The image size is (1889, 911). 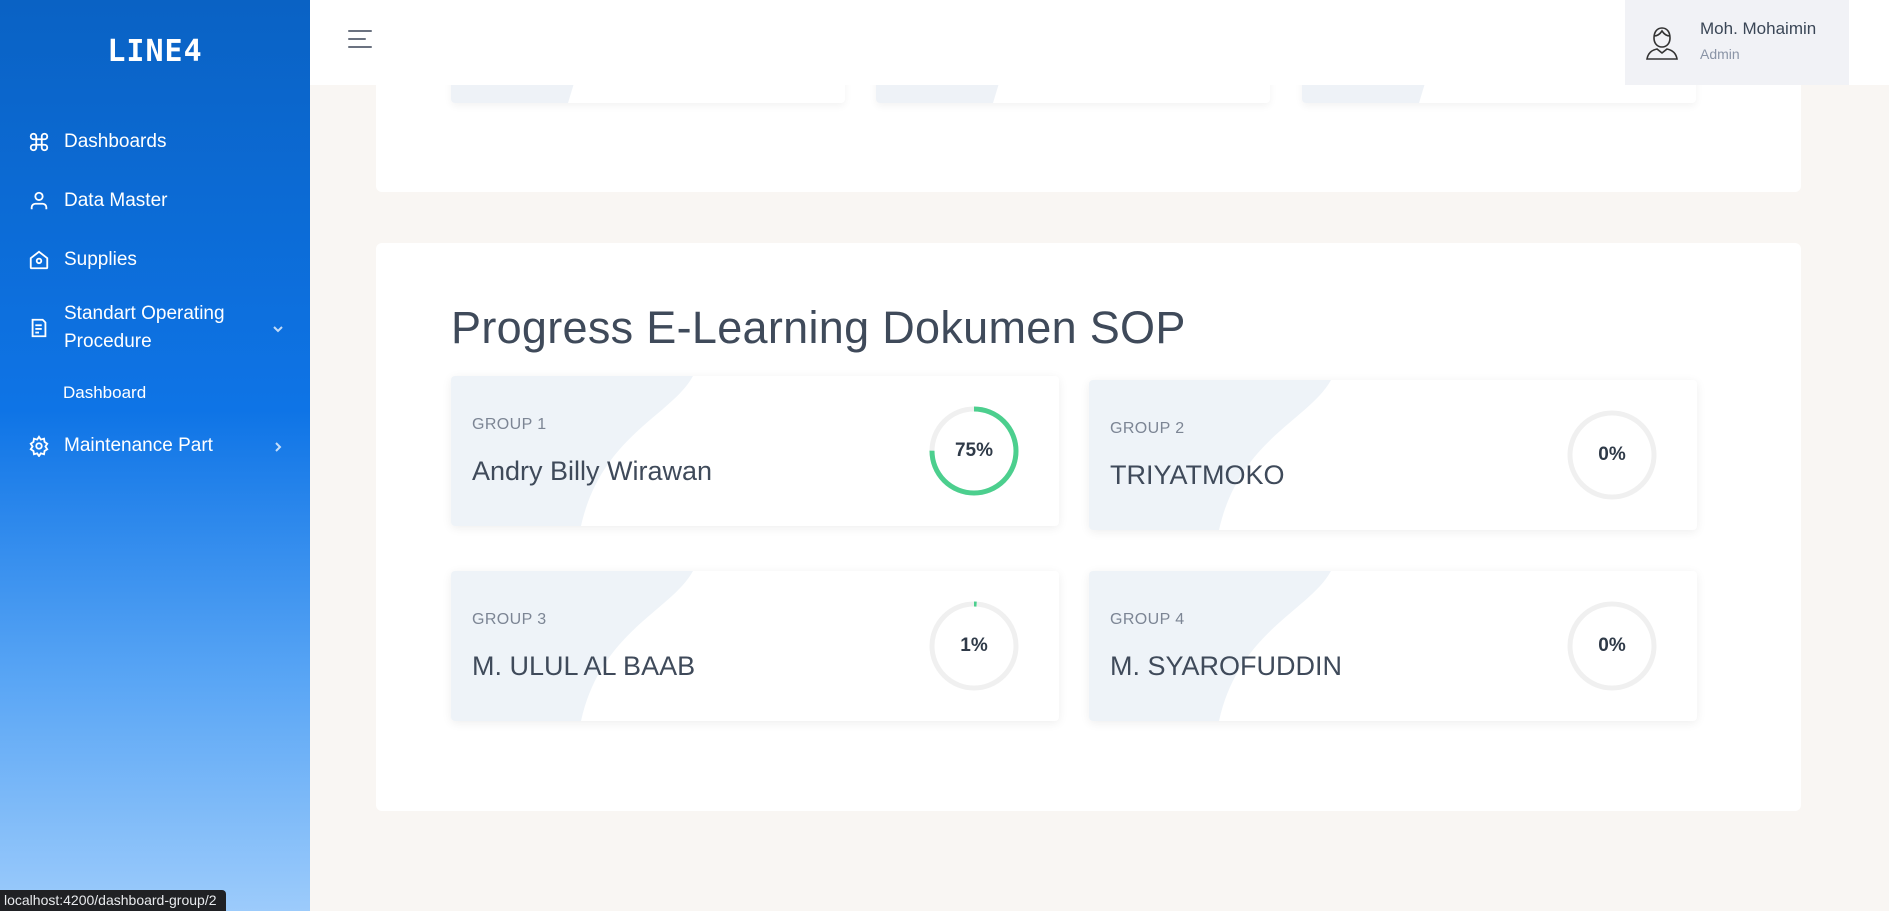 What do you see at coordinates (113, 900) in the screenshot?
I see `browser-status-url: localhost:4200/dashboard-group/2` at bounding box center [113, 900].